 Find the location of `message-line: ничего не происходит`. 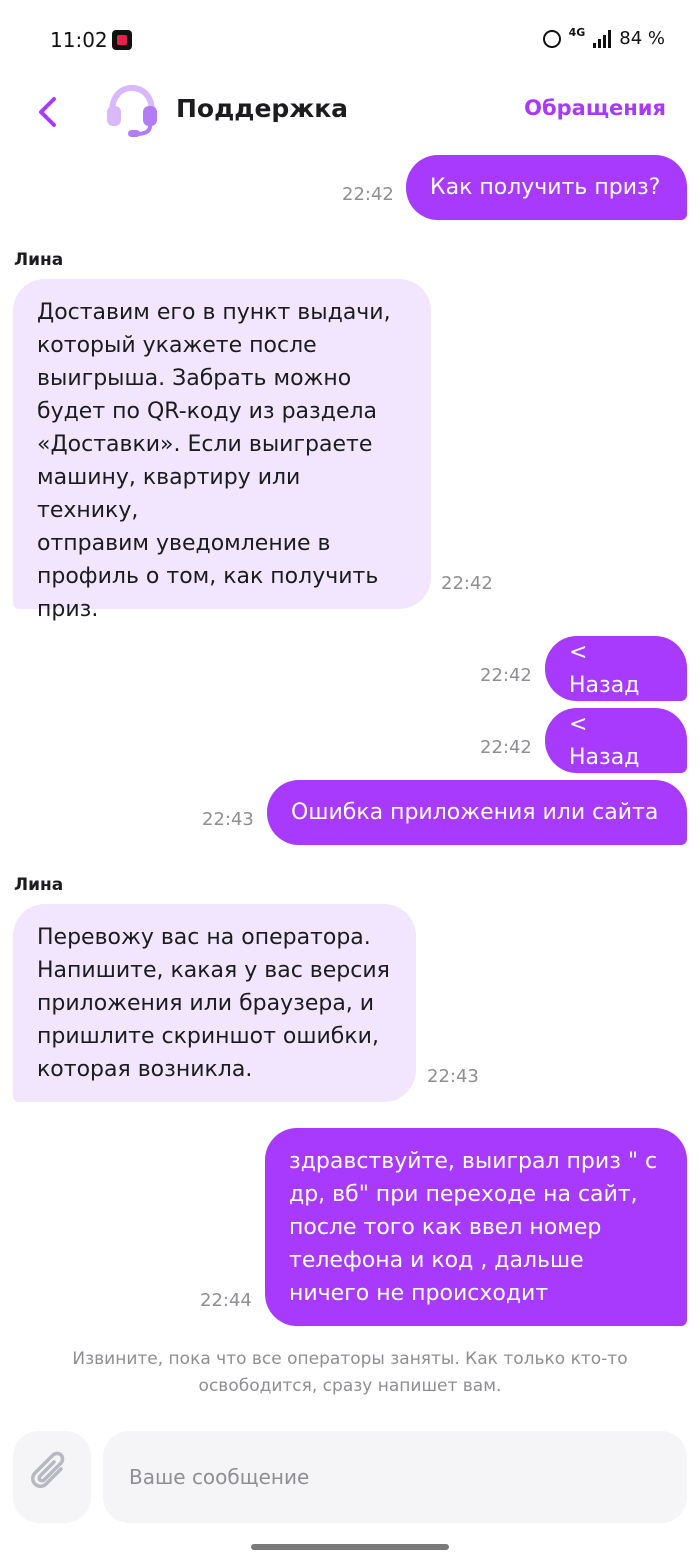

message-line: ничего не происходит is located at coordinates (419, 1293).